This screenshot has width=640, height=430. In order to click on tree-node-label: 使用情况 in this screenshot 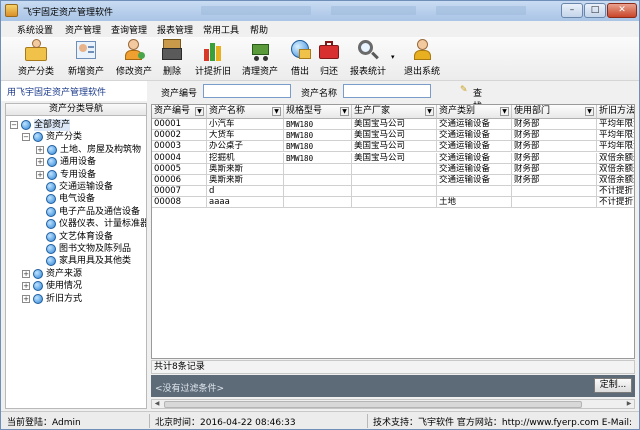, I will do `click(64, 286)`.